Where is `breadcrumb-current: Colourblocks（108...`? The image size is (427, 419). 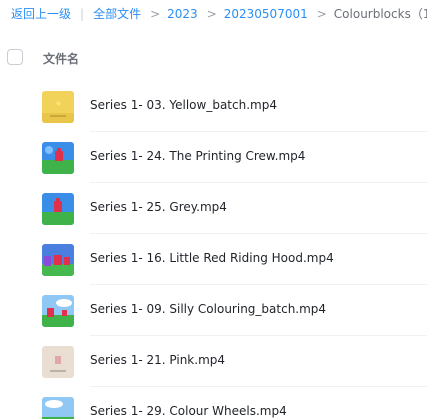
breadcrumb-current: Colourblocks（108... is located at coordinates (380, 14).